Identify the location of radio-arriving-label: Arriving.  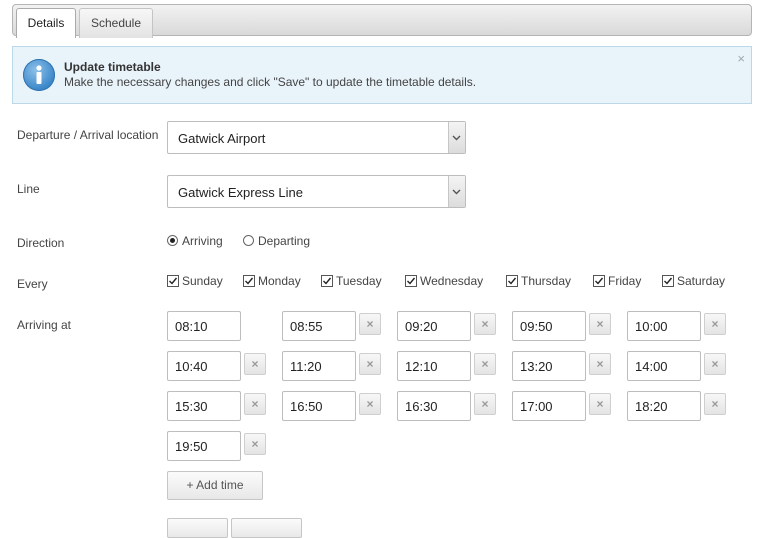
(202, 241).